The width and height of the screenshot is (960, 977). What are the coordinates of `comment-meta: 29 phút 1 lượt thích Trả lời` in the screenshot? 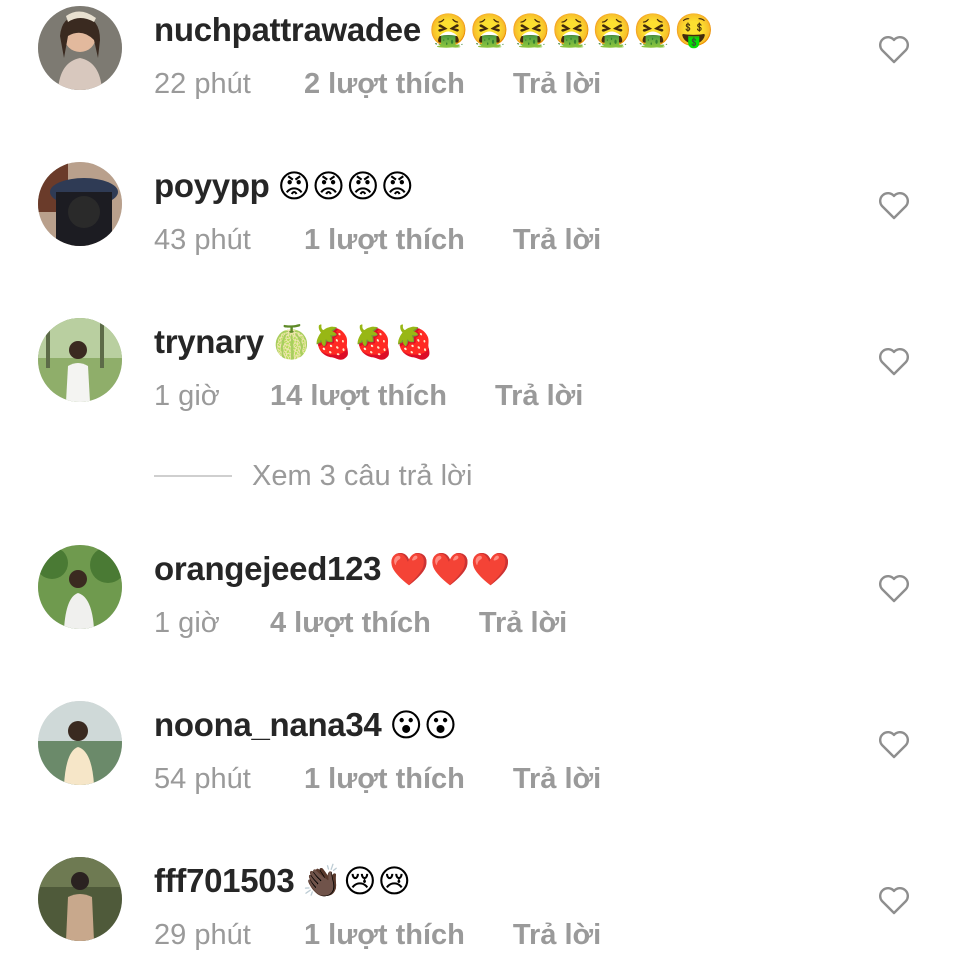 It's located at (377, 935).